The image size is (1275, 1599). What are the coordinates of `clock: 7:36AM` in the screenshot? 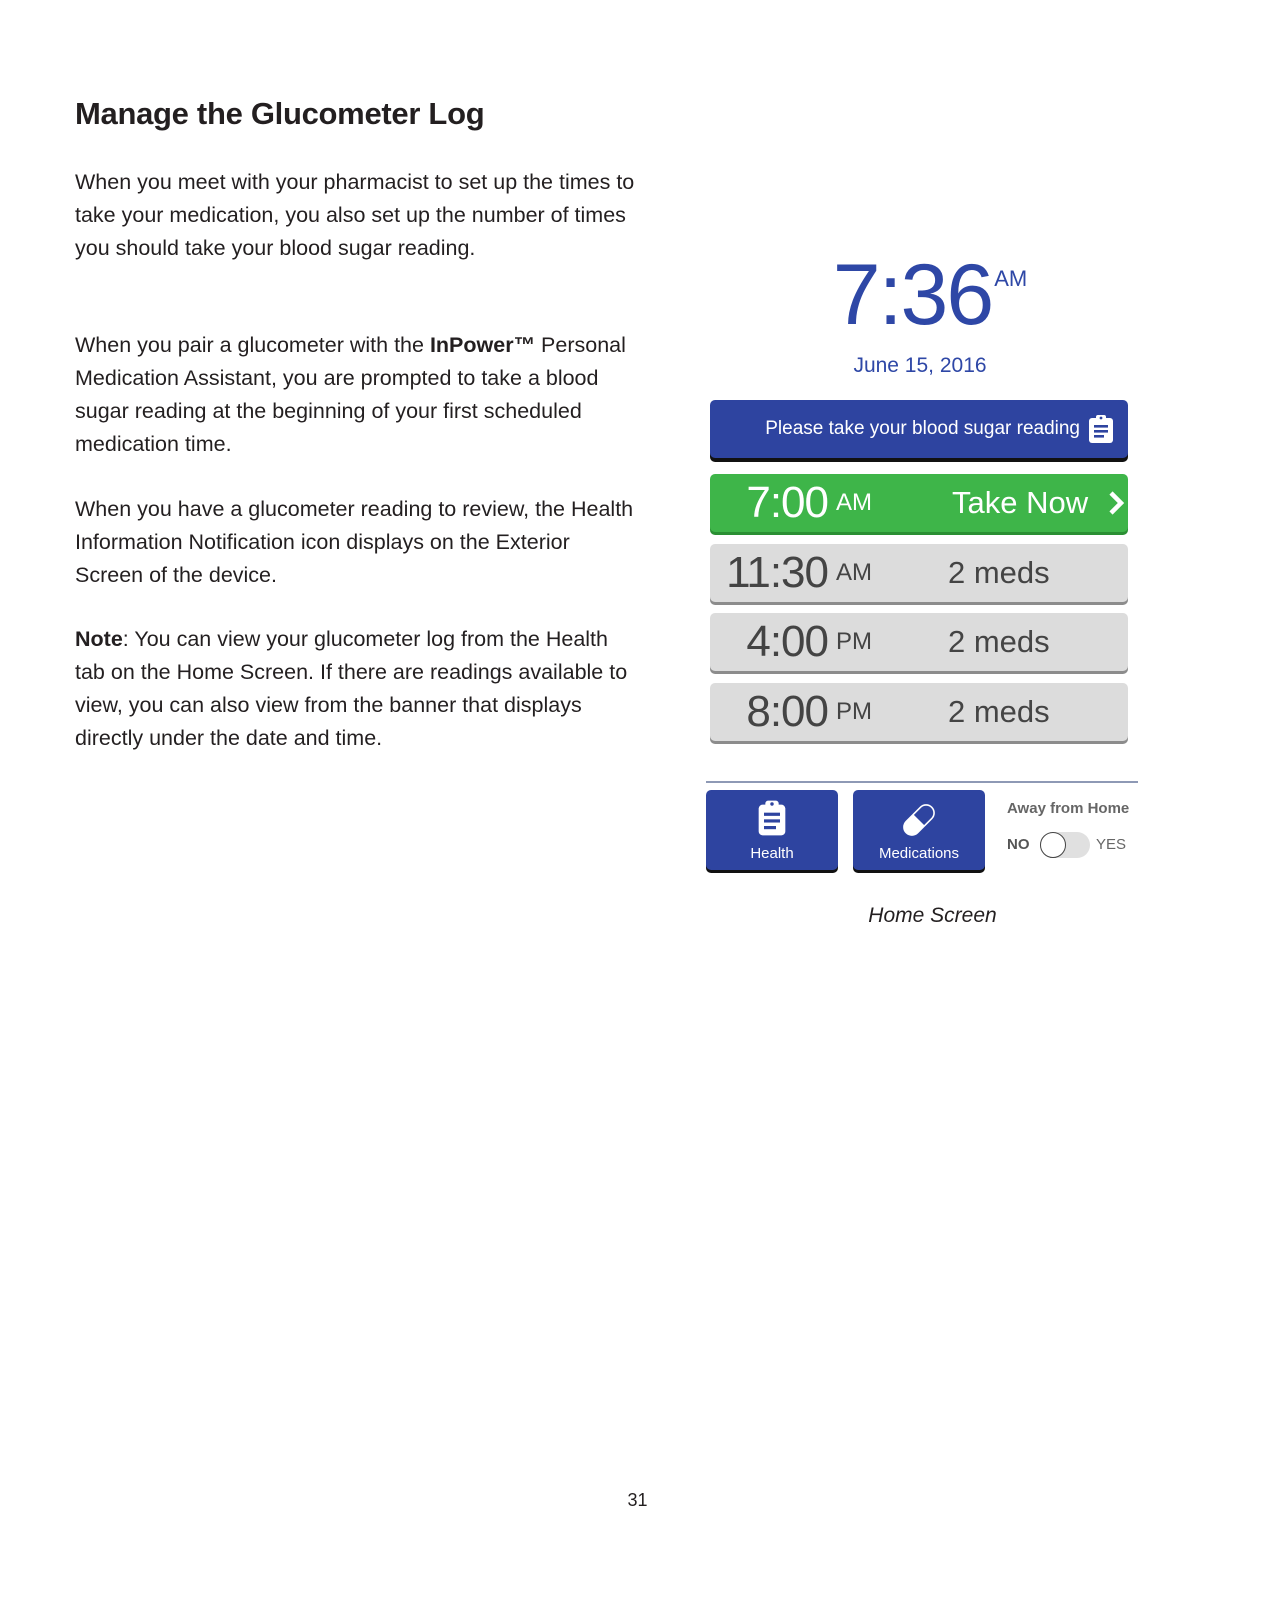 It's located at (930, 295).